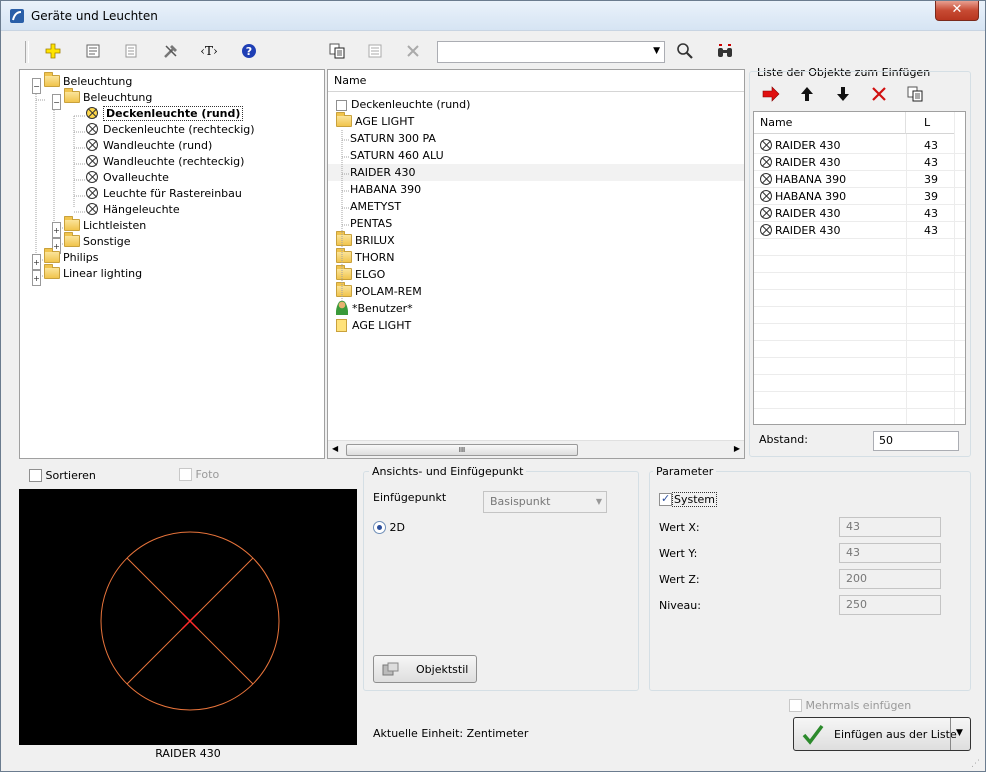  Describe the element at coordinates (551, 52) in the screenshot. I see `search-combobox: ▼` at that location.